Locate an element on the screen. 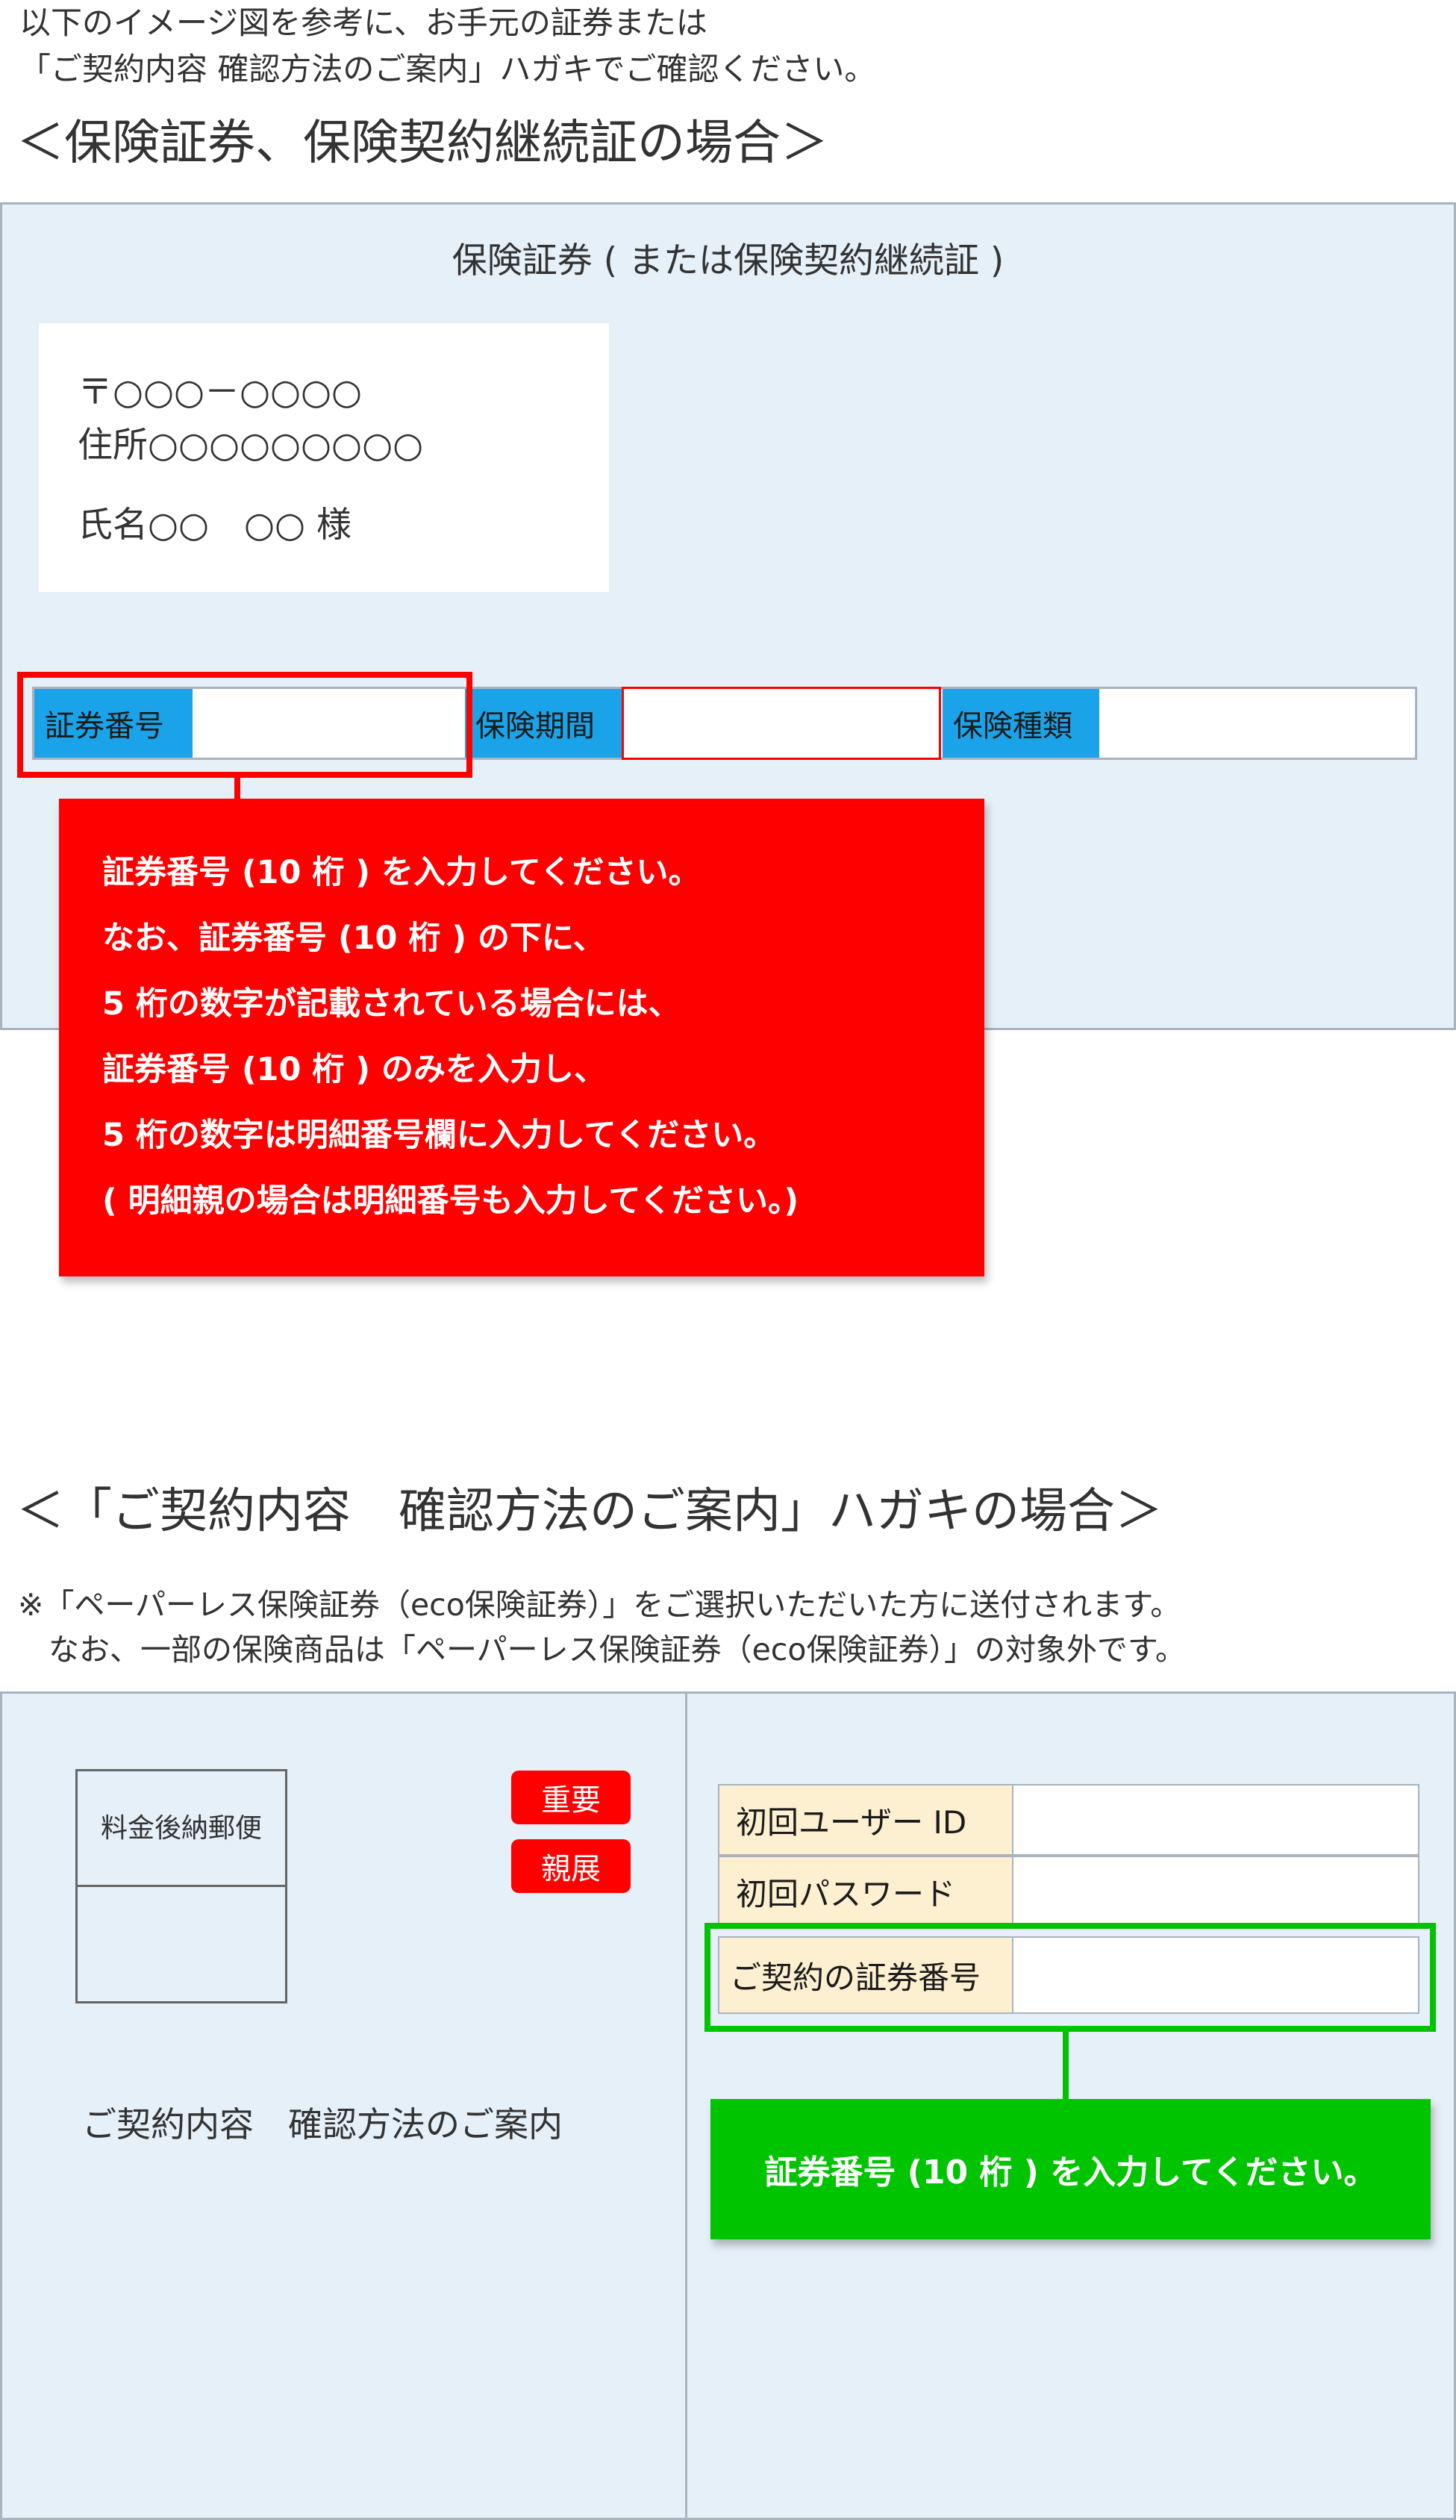 The height and width of the screenshot is (2520, 1456). intro-line-1: 以下のイメージ図を参考に、お手元の証券または is located at coordinates (363, 22).